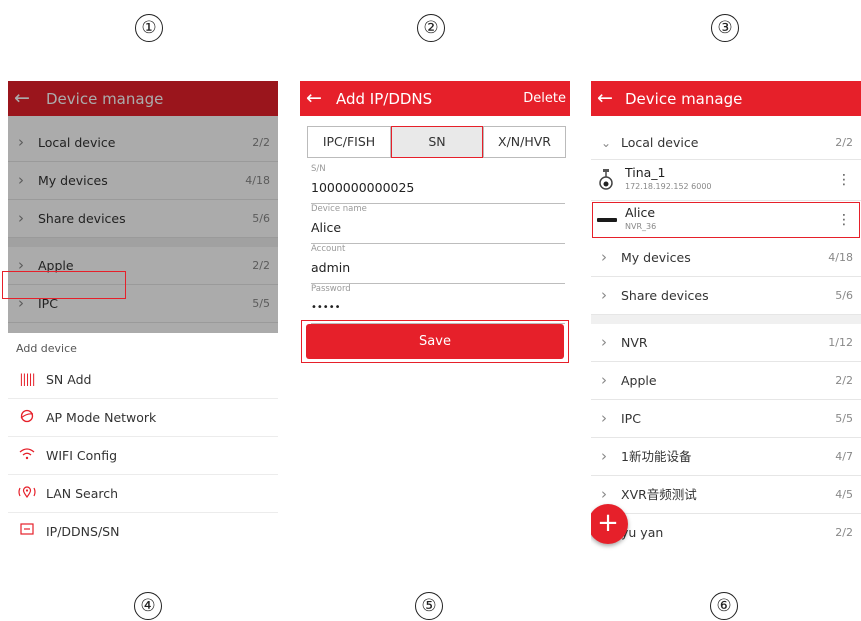 The image size is (861, 621). I want to click on group-row: › yu yan 2/2, so click(726, 532).